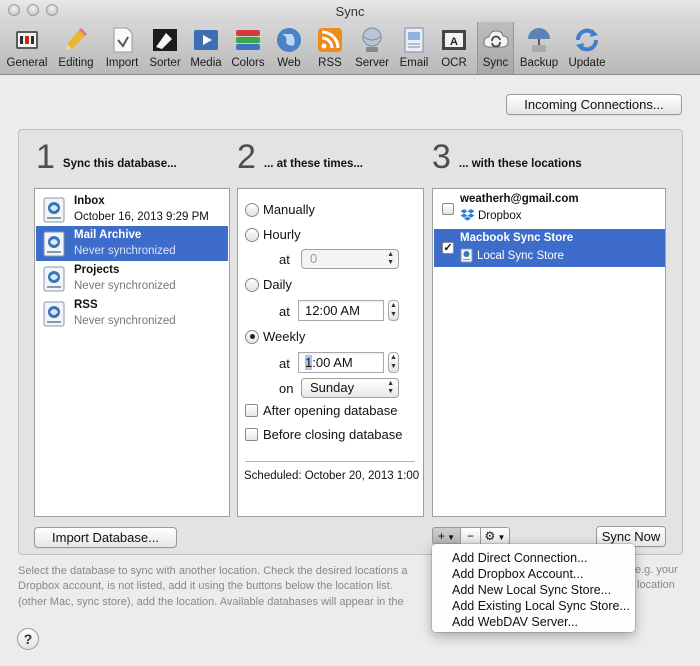  I want to click on hourly-label: Hourly, so click(282, 234).